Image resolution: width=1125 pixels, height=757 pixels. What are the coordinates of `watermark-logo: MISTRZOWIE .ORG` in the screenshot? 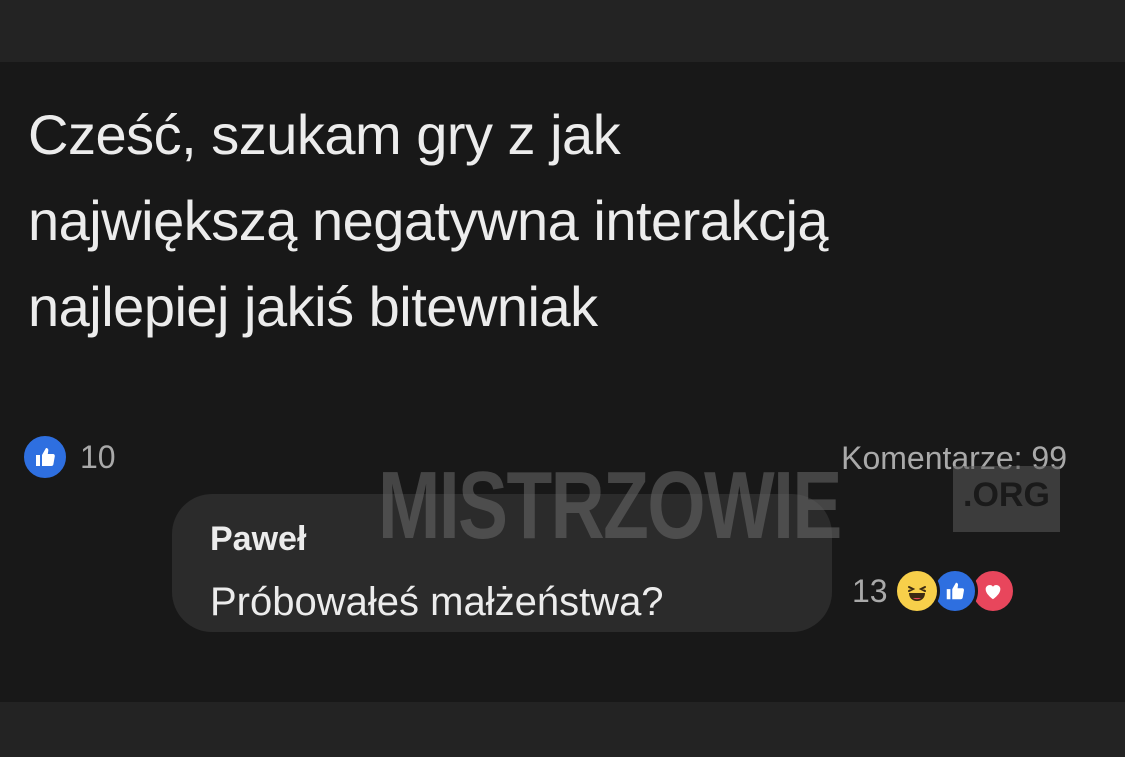 It's located at (719, 505).